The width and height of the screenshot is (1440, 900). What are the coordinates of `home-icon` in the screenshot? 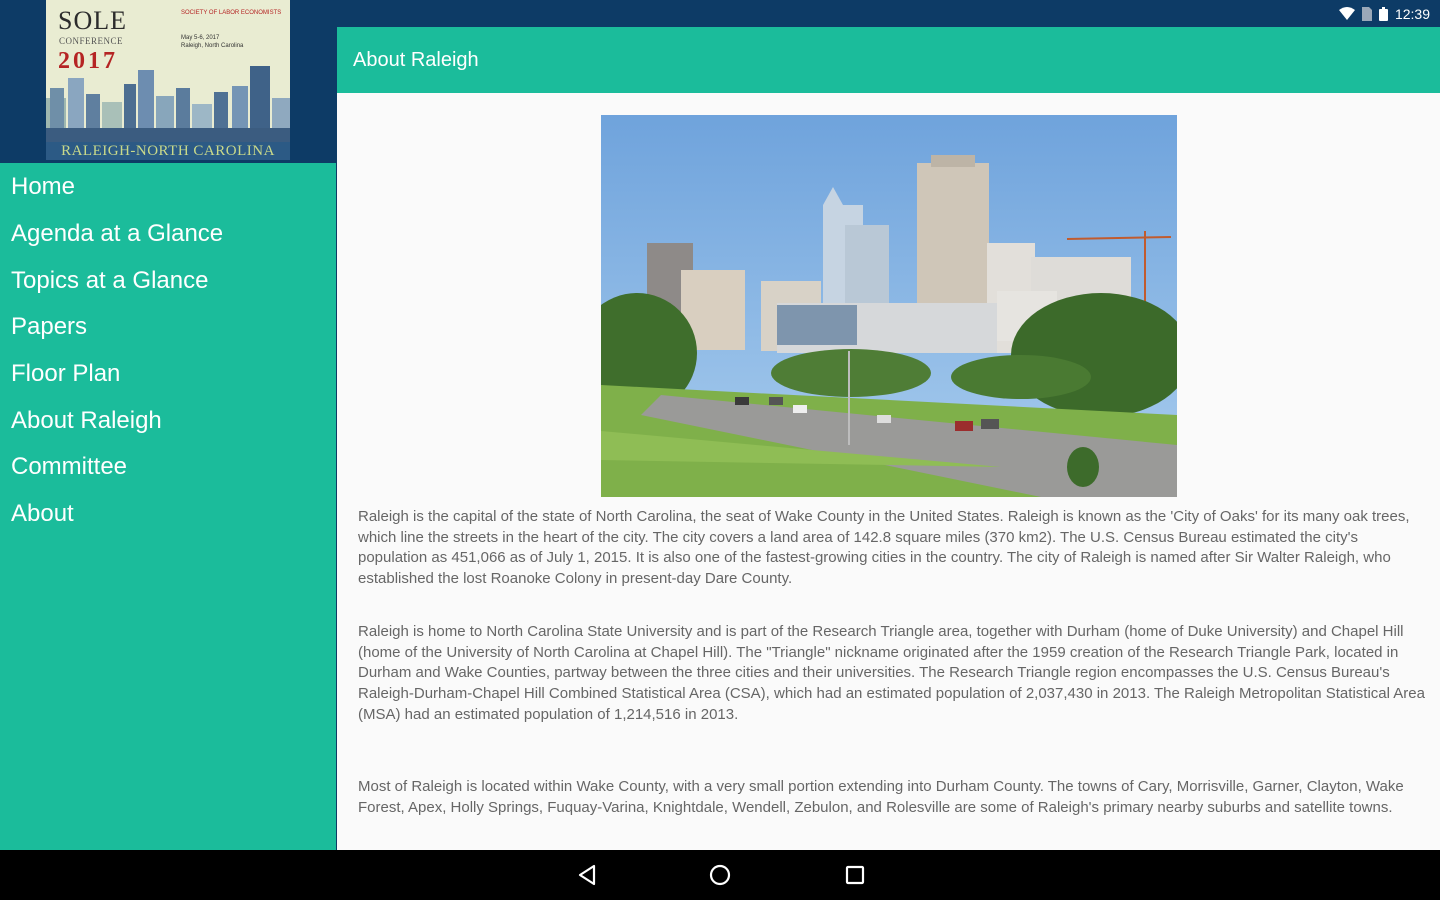 It's located at (720, 875).